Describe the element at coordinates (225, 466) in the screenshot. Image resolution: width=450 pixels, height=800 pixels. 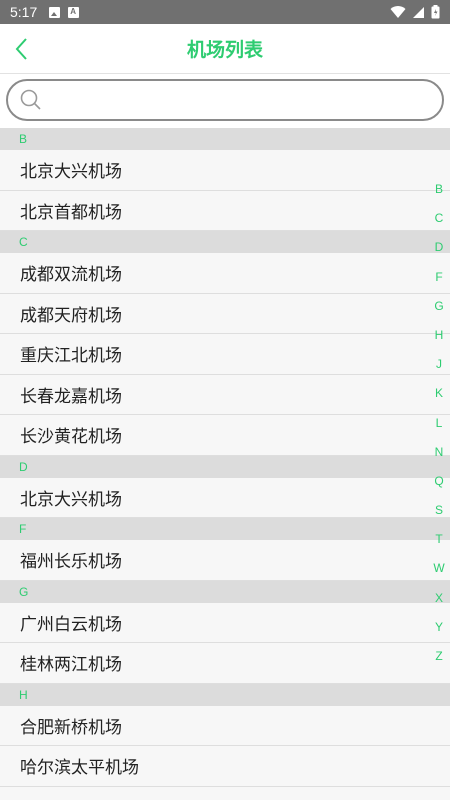
I see `section-header: D` at that location.